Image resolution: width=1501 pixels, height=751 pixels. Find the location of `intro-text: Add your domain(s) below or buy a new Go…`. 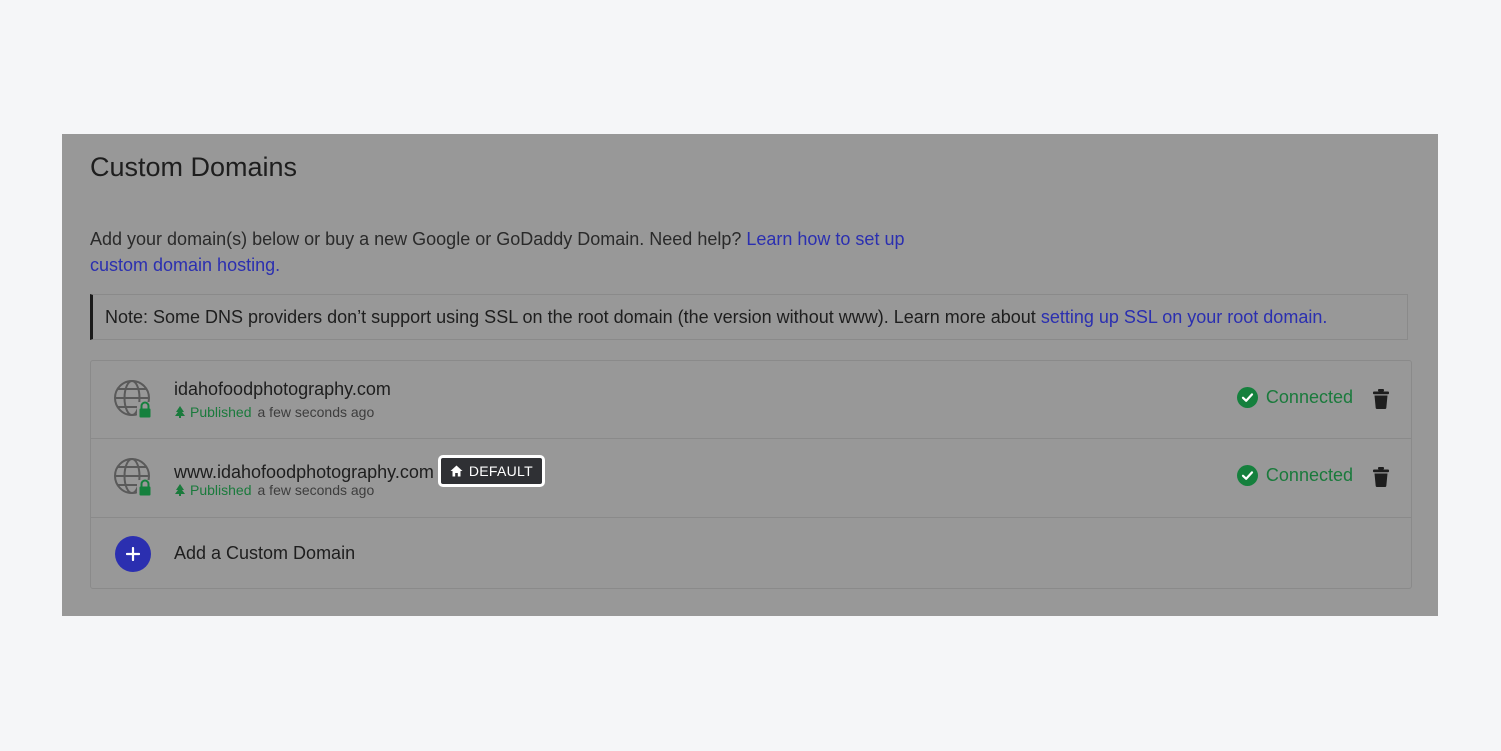

intro-text: Add your domain(s) below or buy a new Go… is located at coordinates (500, 252).